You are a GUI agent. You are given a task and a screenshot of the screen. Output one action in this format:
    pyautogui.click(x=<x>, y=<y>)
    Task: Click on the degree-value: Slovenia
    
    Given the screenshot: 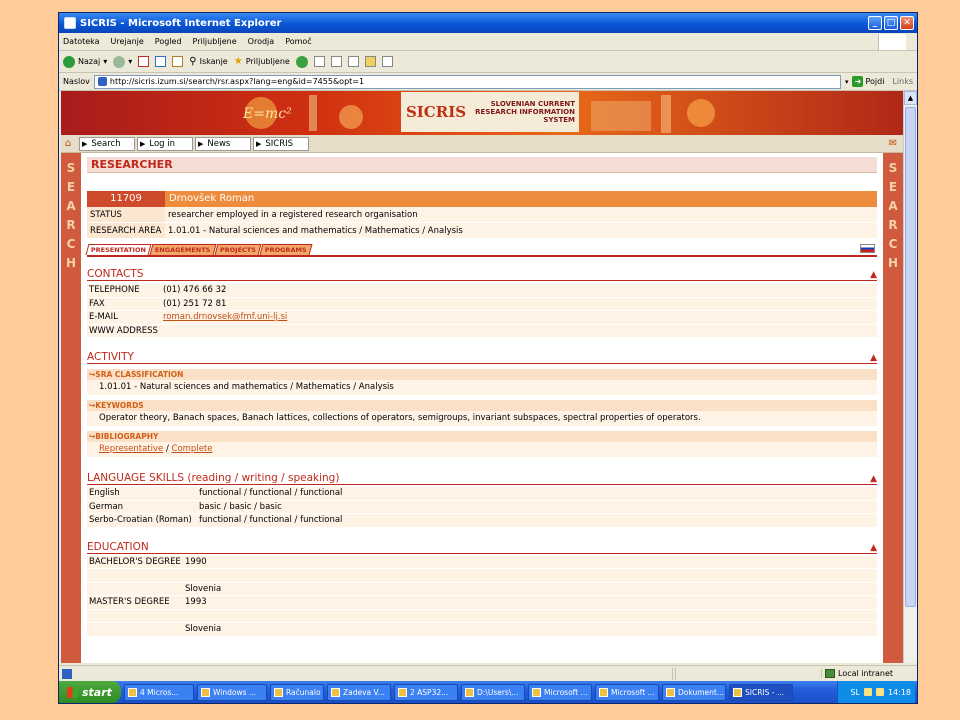 What is the action you would take?
    pyautogui.click(x=203, y=588)
    